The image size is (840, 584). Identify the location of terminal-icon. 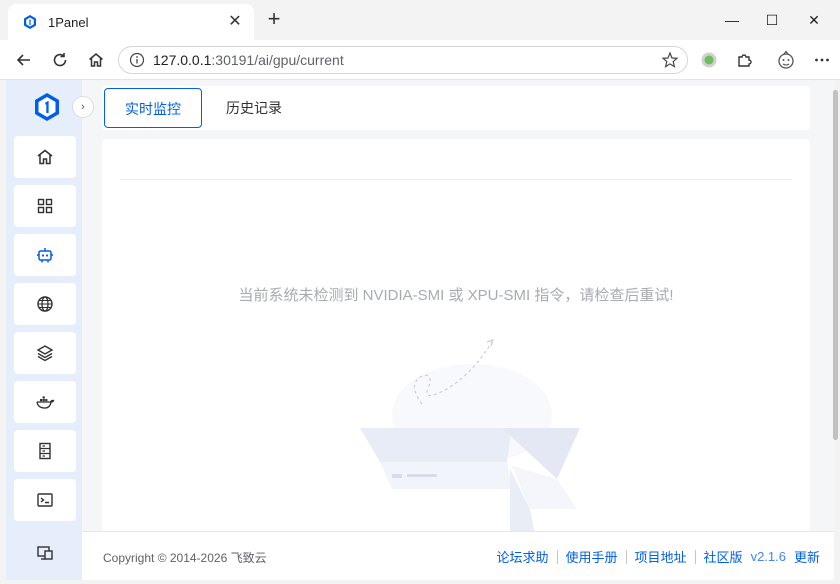
(45, 500).